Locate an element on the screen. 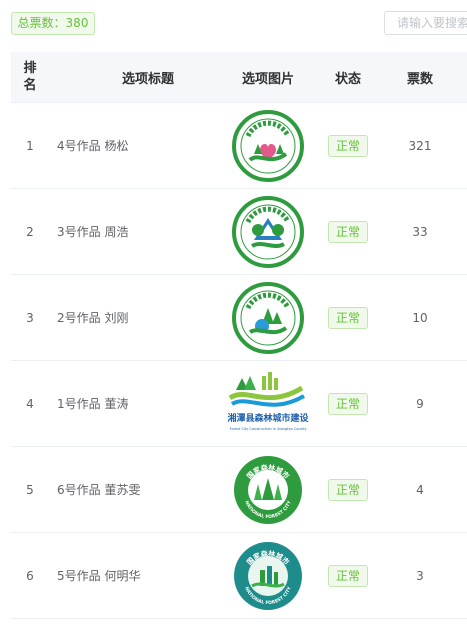 The height and width of the screenshot is (634, 467). column-header-image: 选项图片 is located at coordinates (267, 79).